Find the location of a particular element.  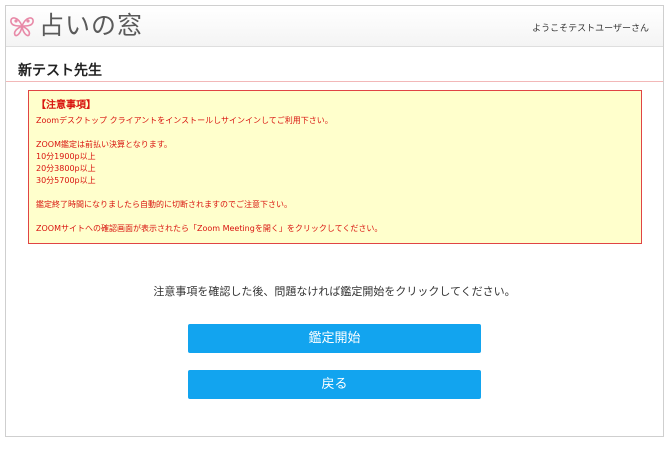

instruction-text: 注意事項を確認した後、問題なければ鑑定開始をクリックしてください。 is located at coordinates (334, 291).